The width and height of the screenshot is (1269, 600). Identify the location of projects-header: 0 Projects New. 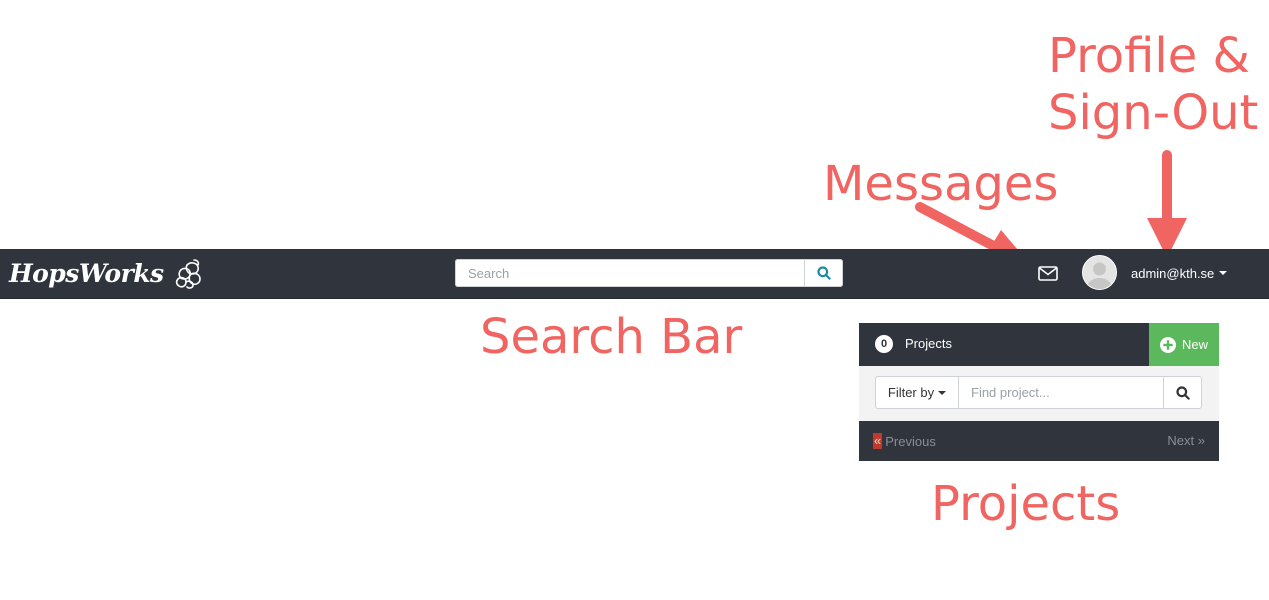
(1039, 344).